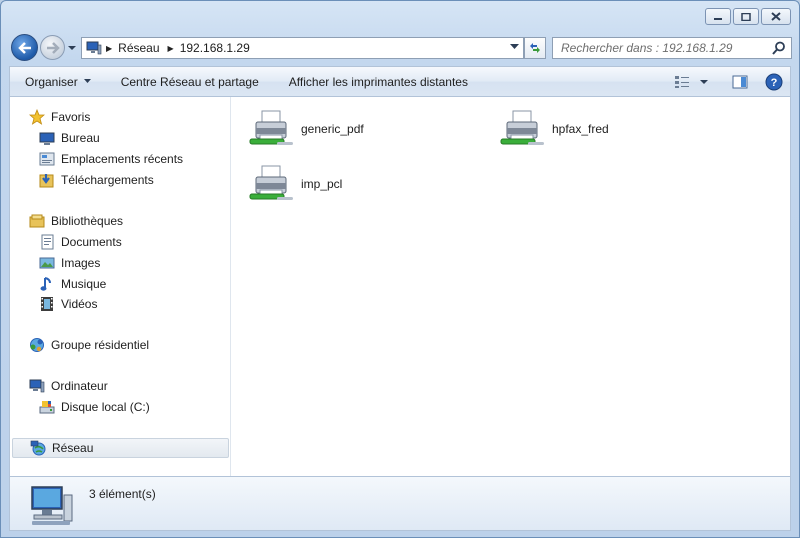  Describe the element at coordinates (79, 386) in the screenshot. I see `nav-computer-label: Ordinateur` at that location.